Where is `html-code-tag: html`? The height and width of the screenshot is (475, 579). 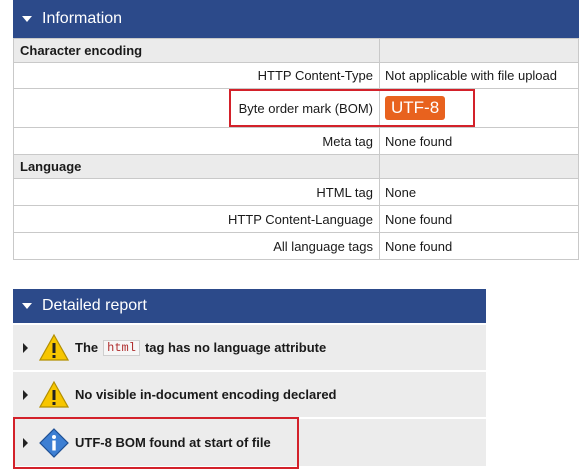 html-code-tag: html is located at coordinates (121, 347).